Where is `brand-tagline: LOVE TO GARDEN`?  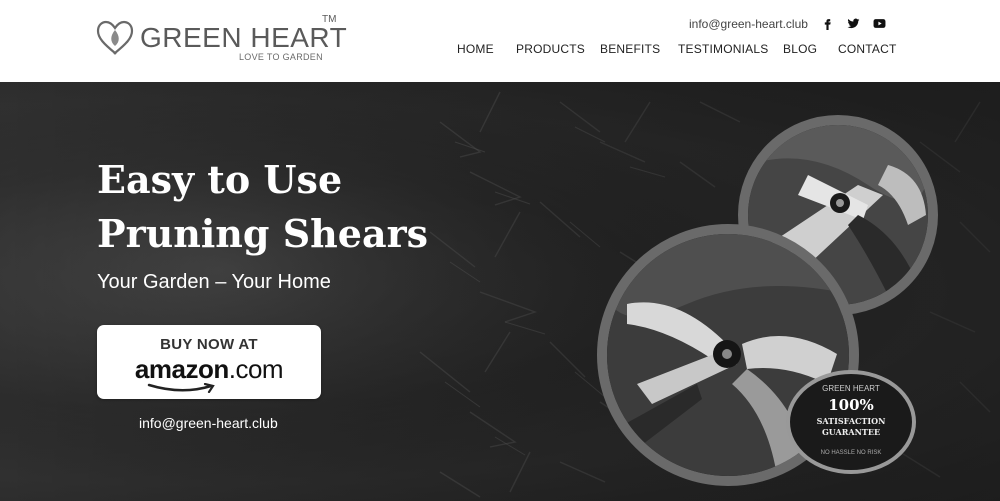 brand-tagline: LOVE TO GARDEN is located at coordinates (281, 57).